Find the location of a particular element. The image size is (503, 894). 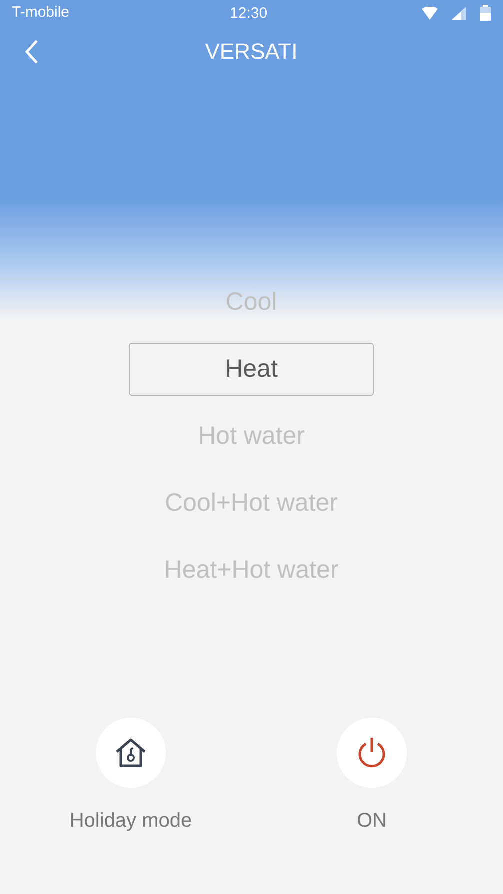

clock-text: 12:30 is located at coordinates (249, 14).